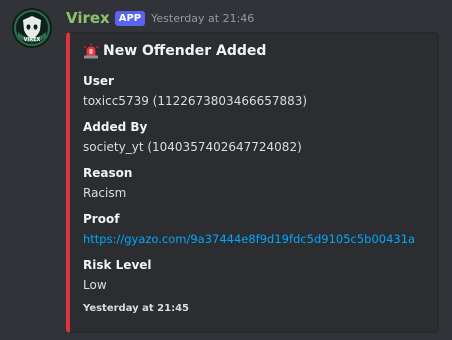  What do you see at coordinates (107, 183) in the screenshot?
I see `field-reason: Reason Racism` at bounding box center [107, 183].